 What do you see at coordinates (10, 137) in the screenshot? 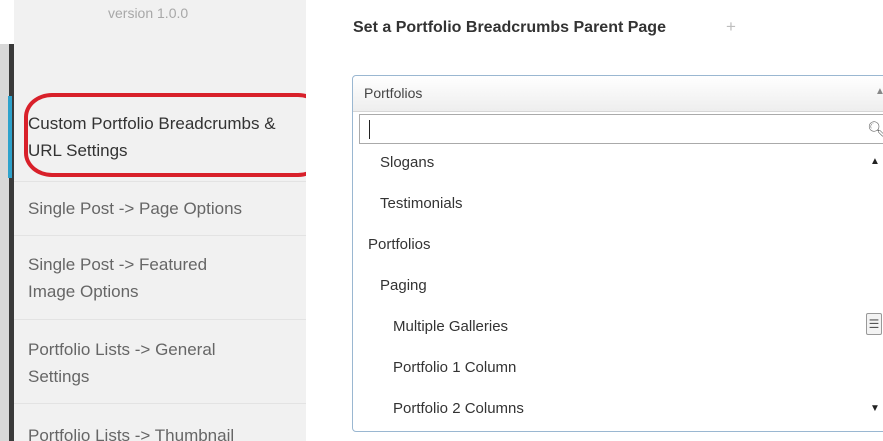
I see `active-indicator` at bounding box center [10, 137].